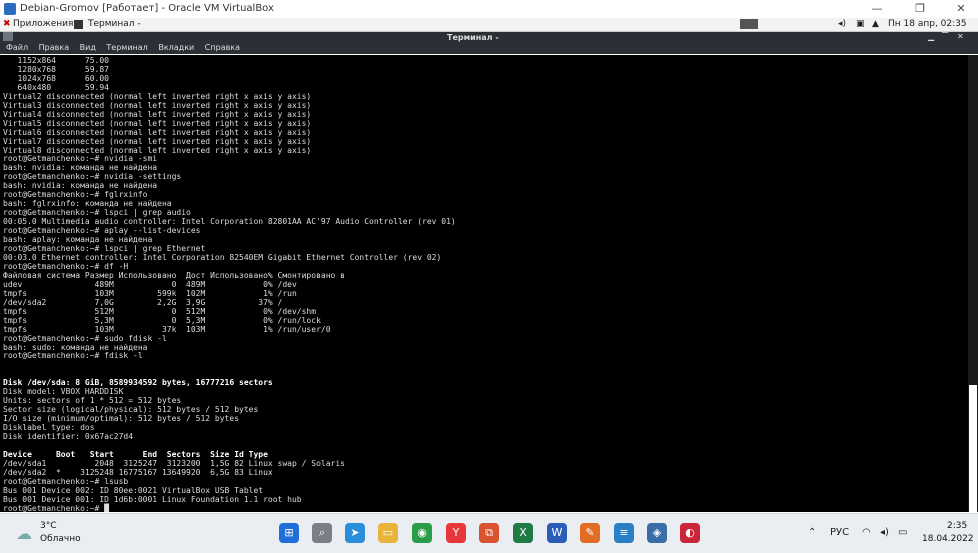 Image resolution: width=978 pixels, height=553 pixels. What do you see at coordinates (973, 448) in the screenshot?
I see `scrollbar-thumb` at bounding box center [973, 448].